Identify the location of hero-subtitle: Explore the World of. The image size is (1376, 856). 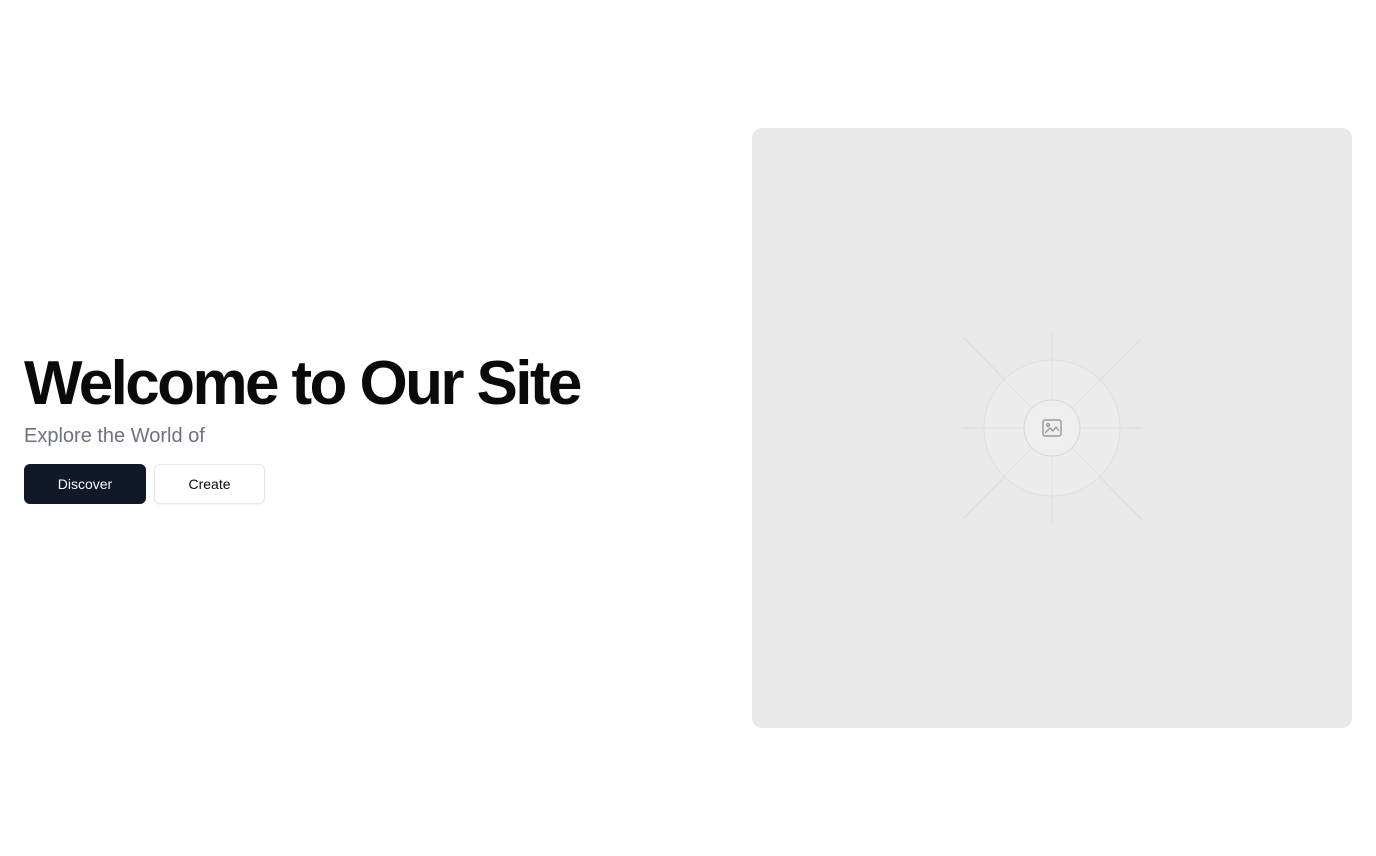
(114, 436).